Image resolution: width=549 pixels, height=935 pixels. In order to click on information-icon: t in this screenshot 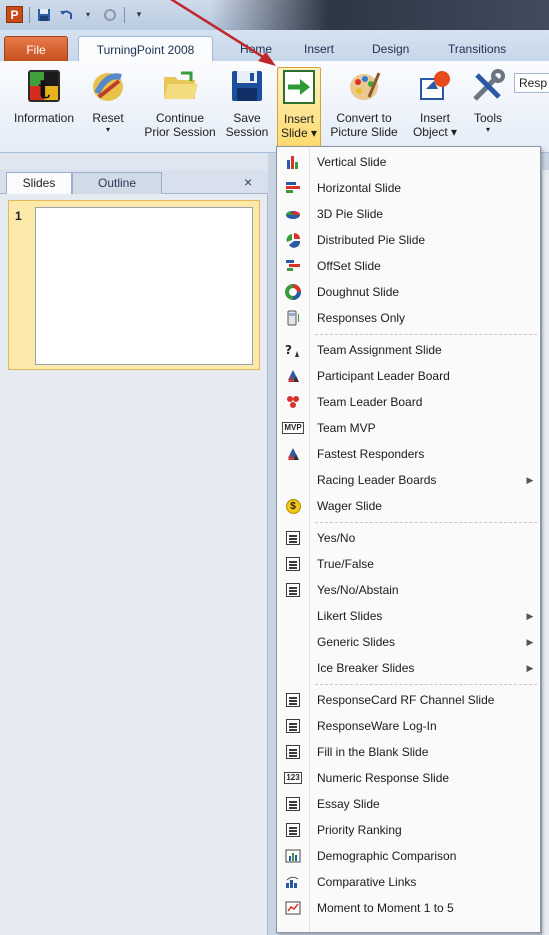, I will do `click(44, 86)`.